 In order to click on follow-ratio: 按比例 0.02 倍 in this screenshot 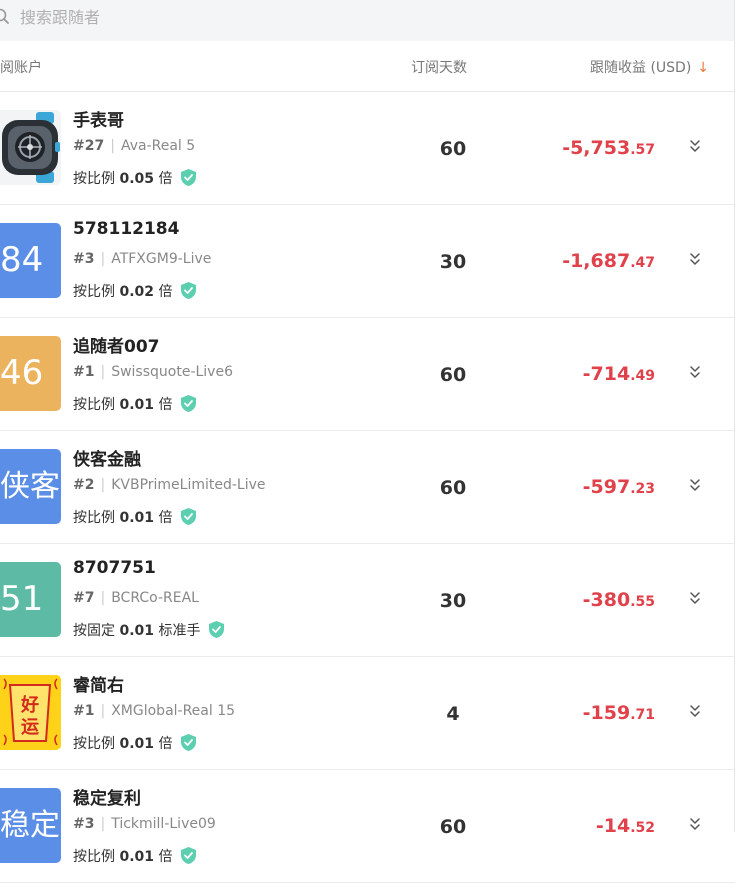, I will do `click(135, 291)`.